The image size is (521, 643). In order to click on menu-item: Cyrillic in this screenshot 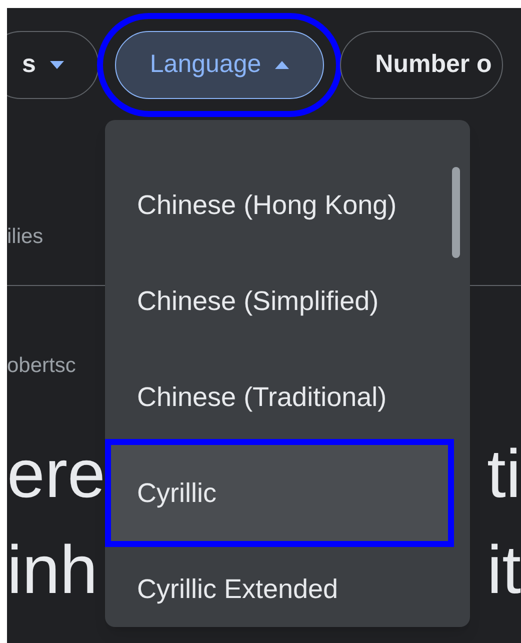, I will do `click(279, 493)`.